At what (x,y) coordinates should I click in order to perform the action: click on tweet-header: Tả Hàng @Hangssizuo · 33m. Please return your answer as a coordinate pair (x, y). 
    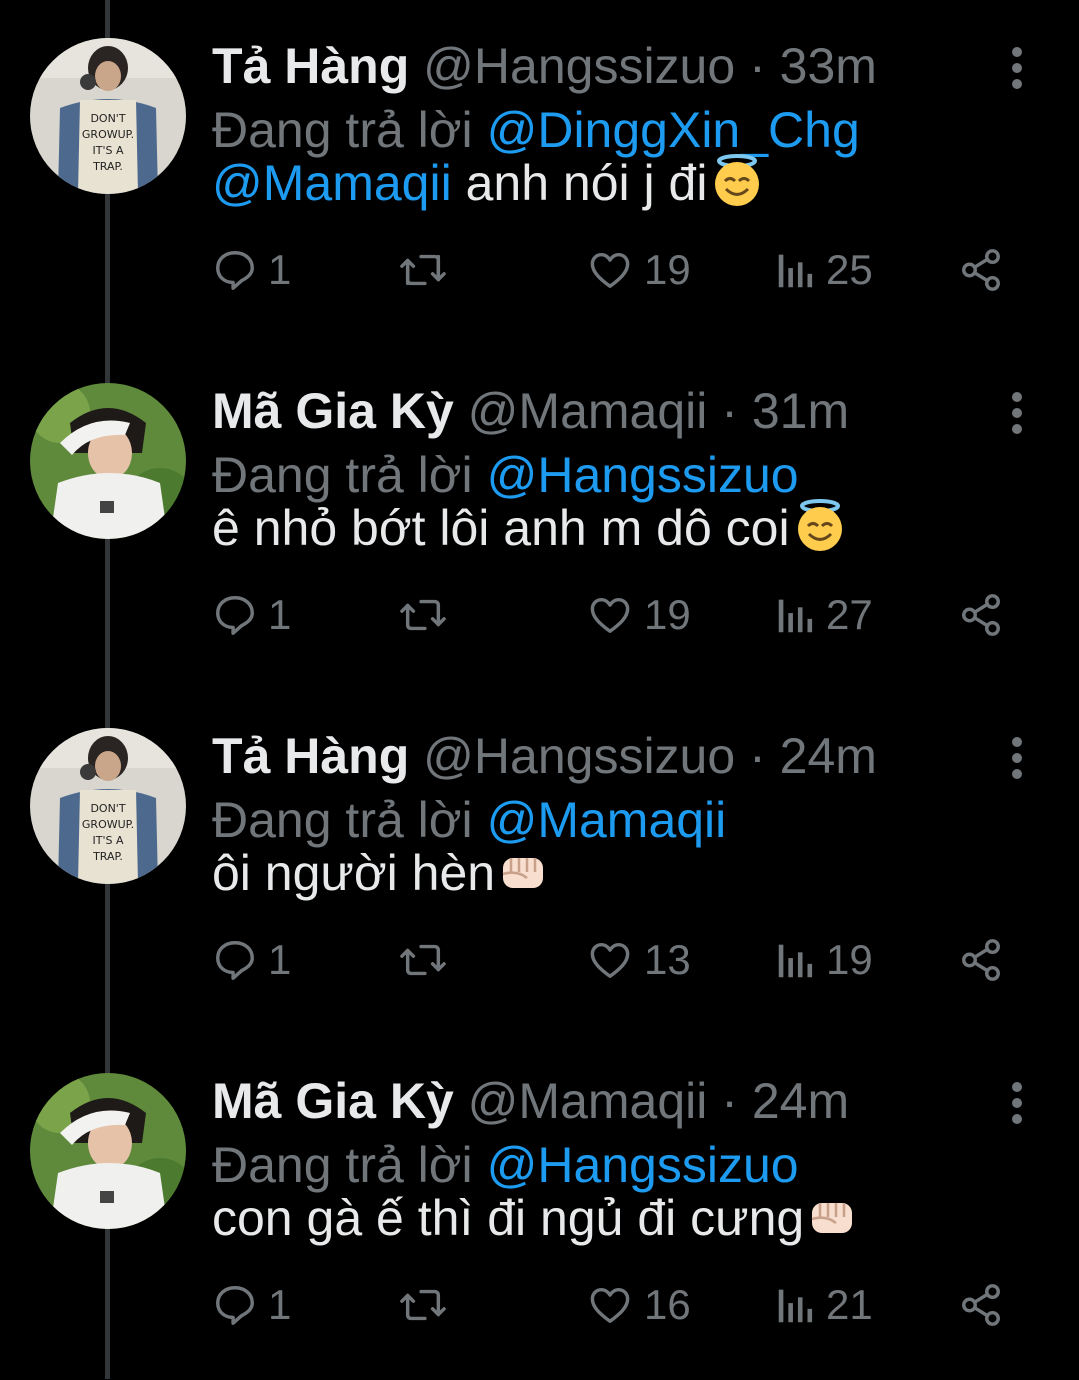
    Looking at the image, I should click on (544, 66).